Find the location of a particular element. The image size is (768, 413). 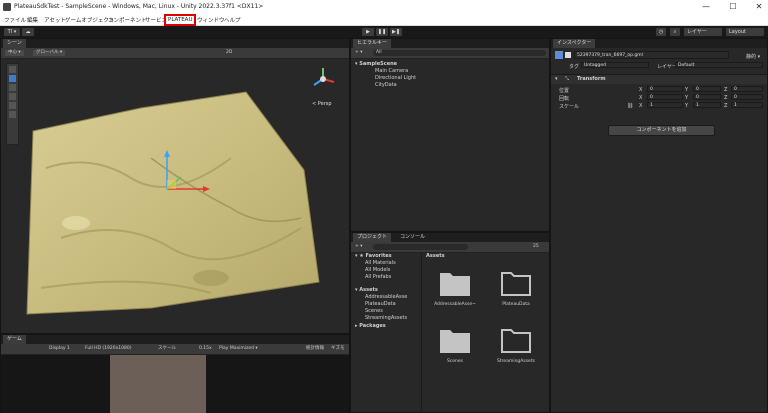

add-component-button: コンポーネントを追加 is located at coordinates (661, 130).